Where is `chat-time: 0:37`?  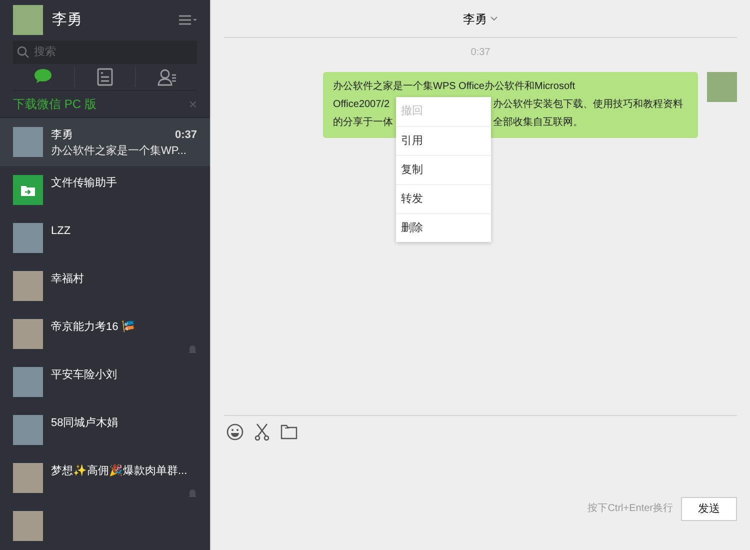
chat-time: 0:37 is located at coordinates (185, 135).